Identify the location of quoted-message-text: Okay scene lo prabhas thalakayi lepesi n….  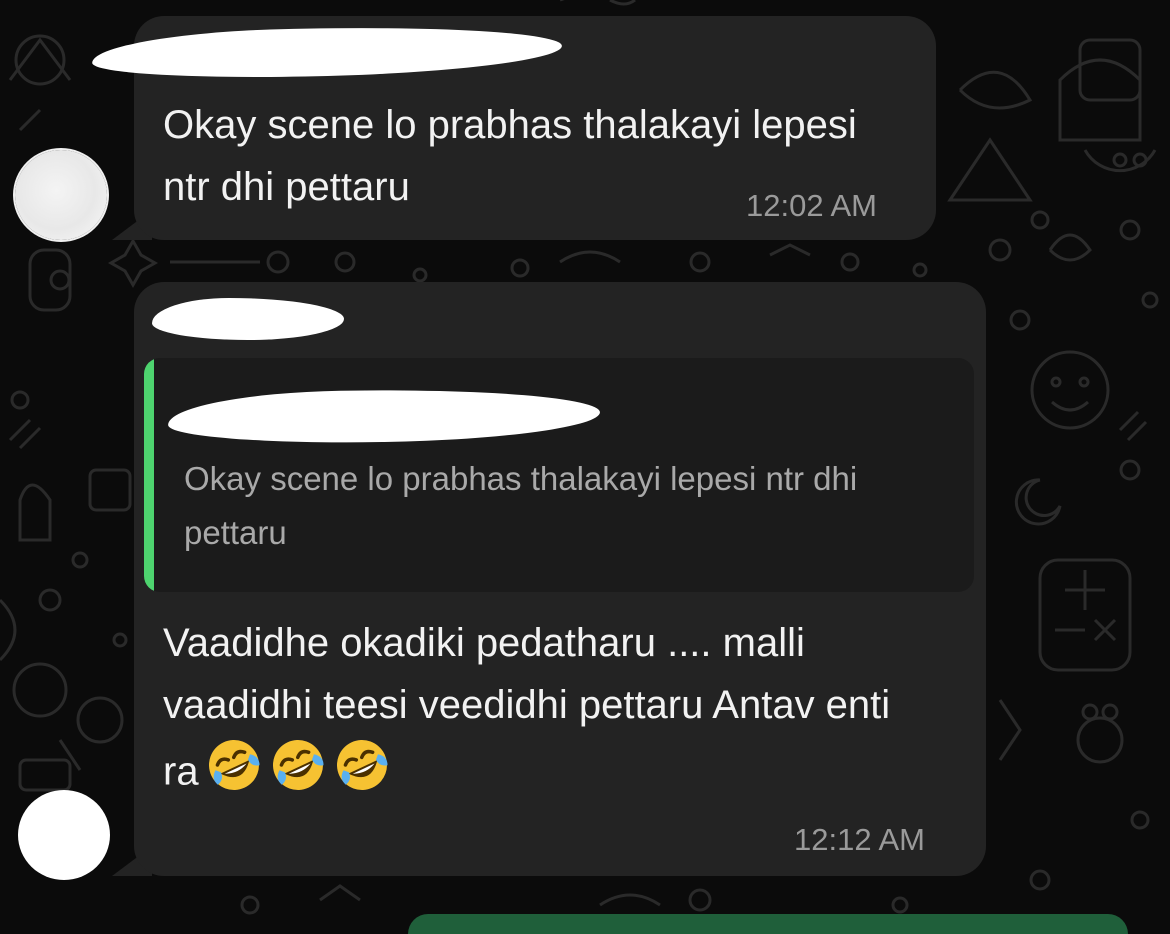
(521, 505).